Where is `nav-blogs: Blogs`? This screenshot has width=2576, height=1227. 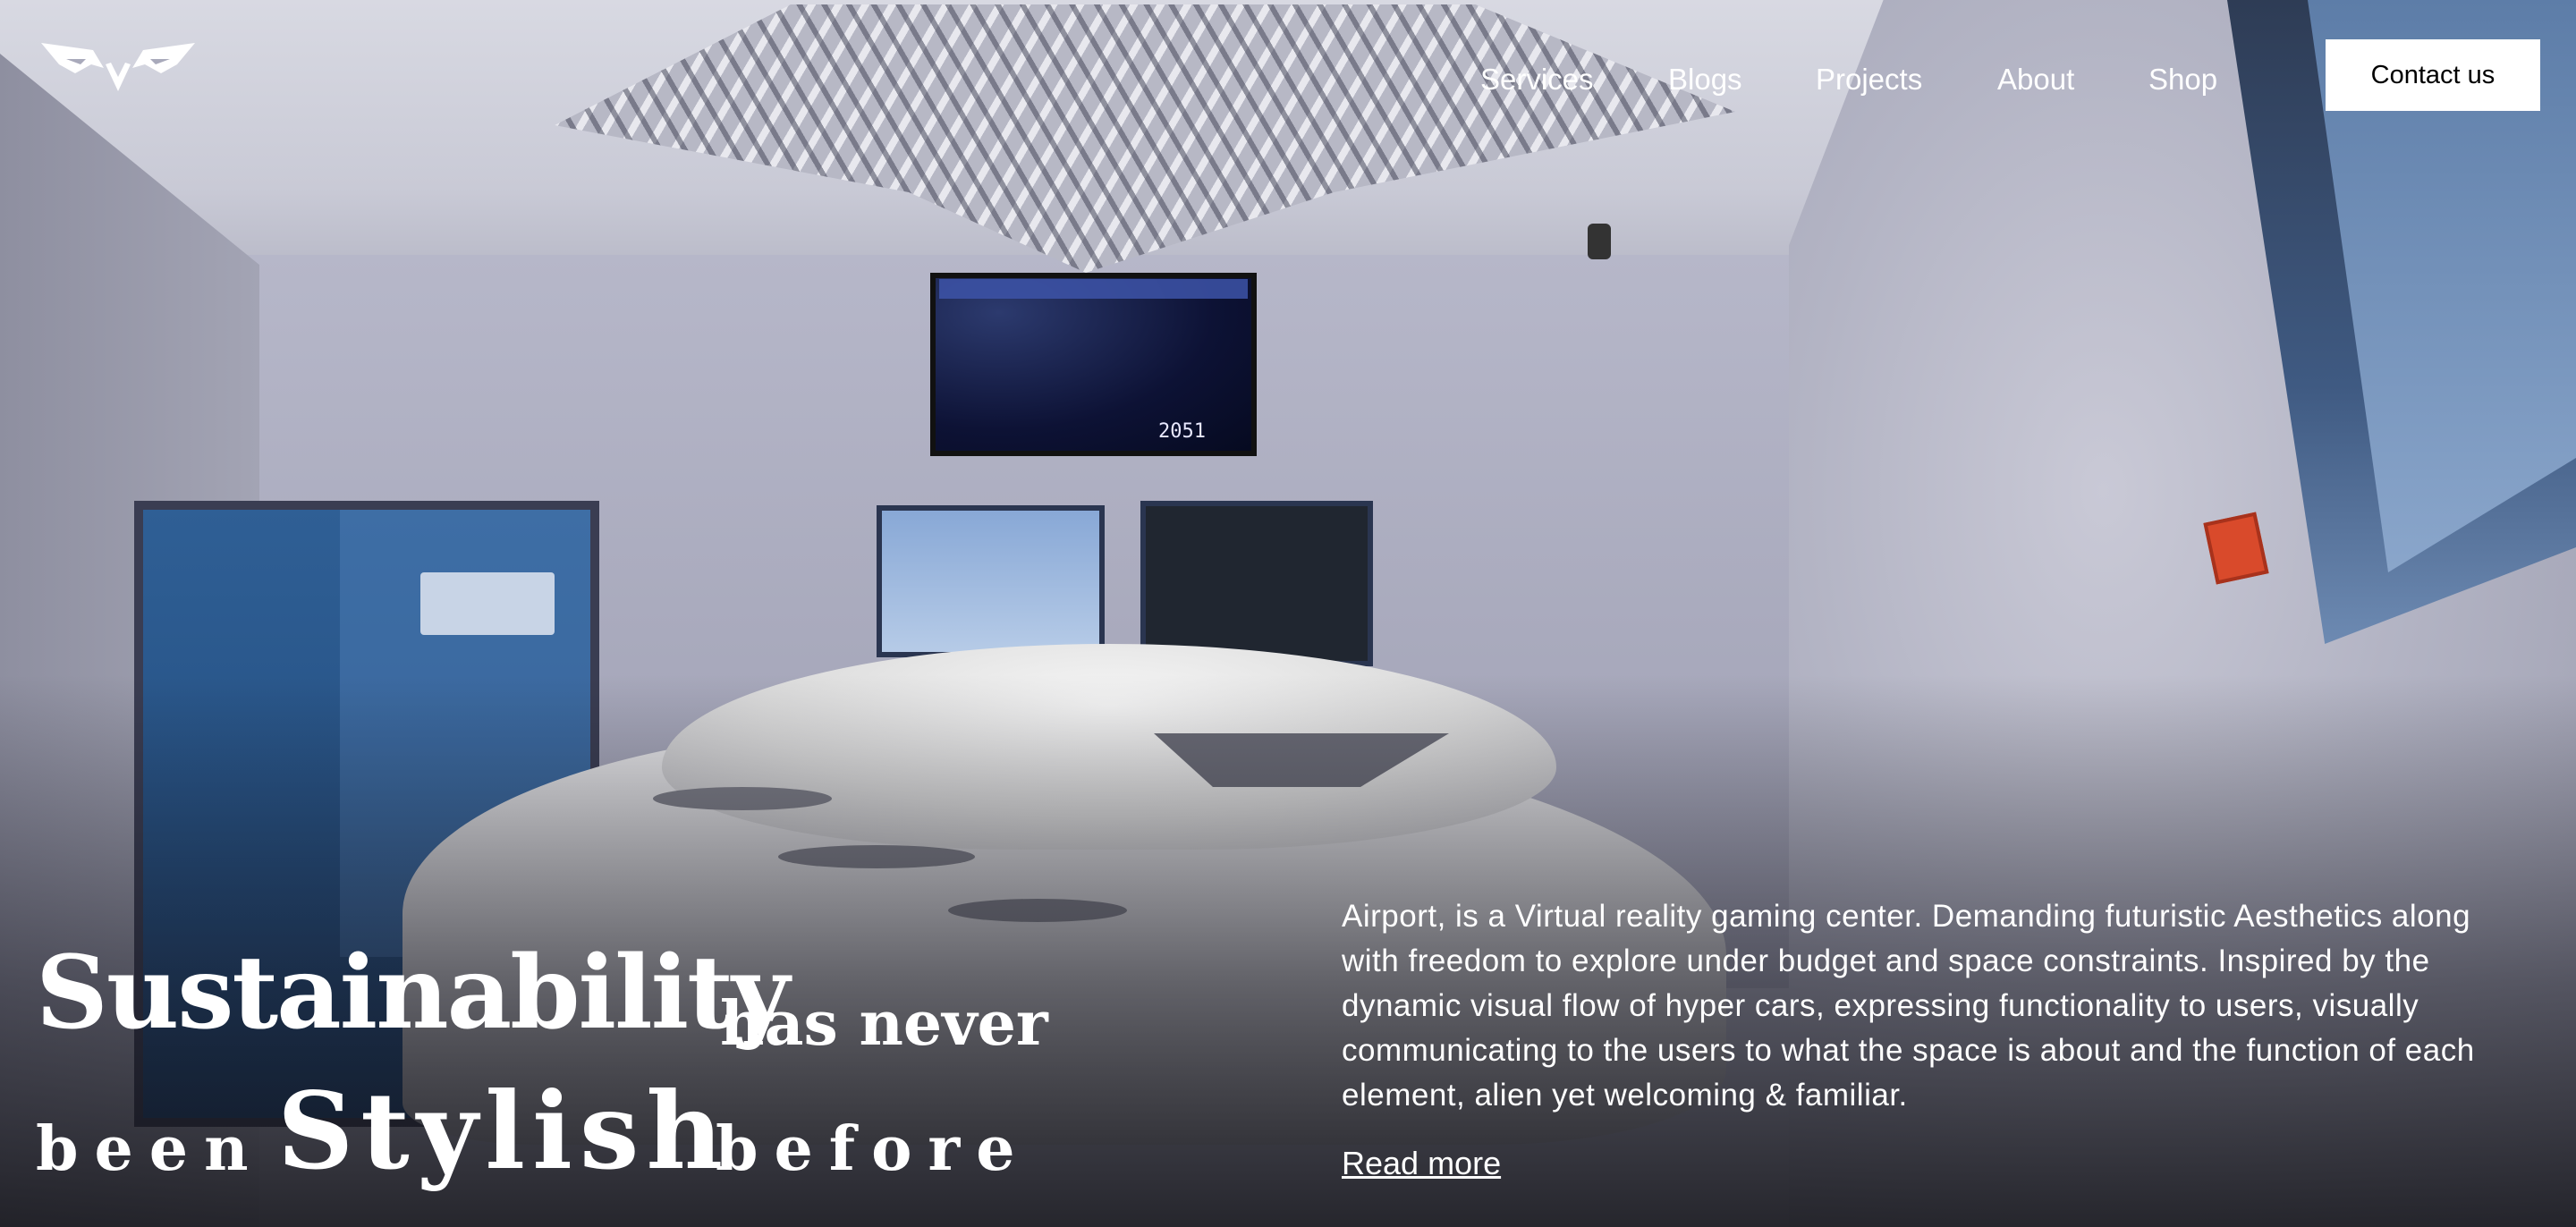 nav-blogs: Blogs is located at coordinates (1705, 80).